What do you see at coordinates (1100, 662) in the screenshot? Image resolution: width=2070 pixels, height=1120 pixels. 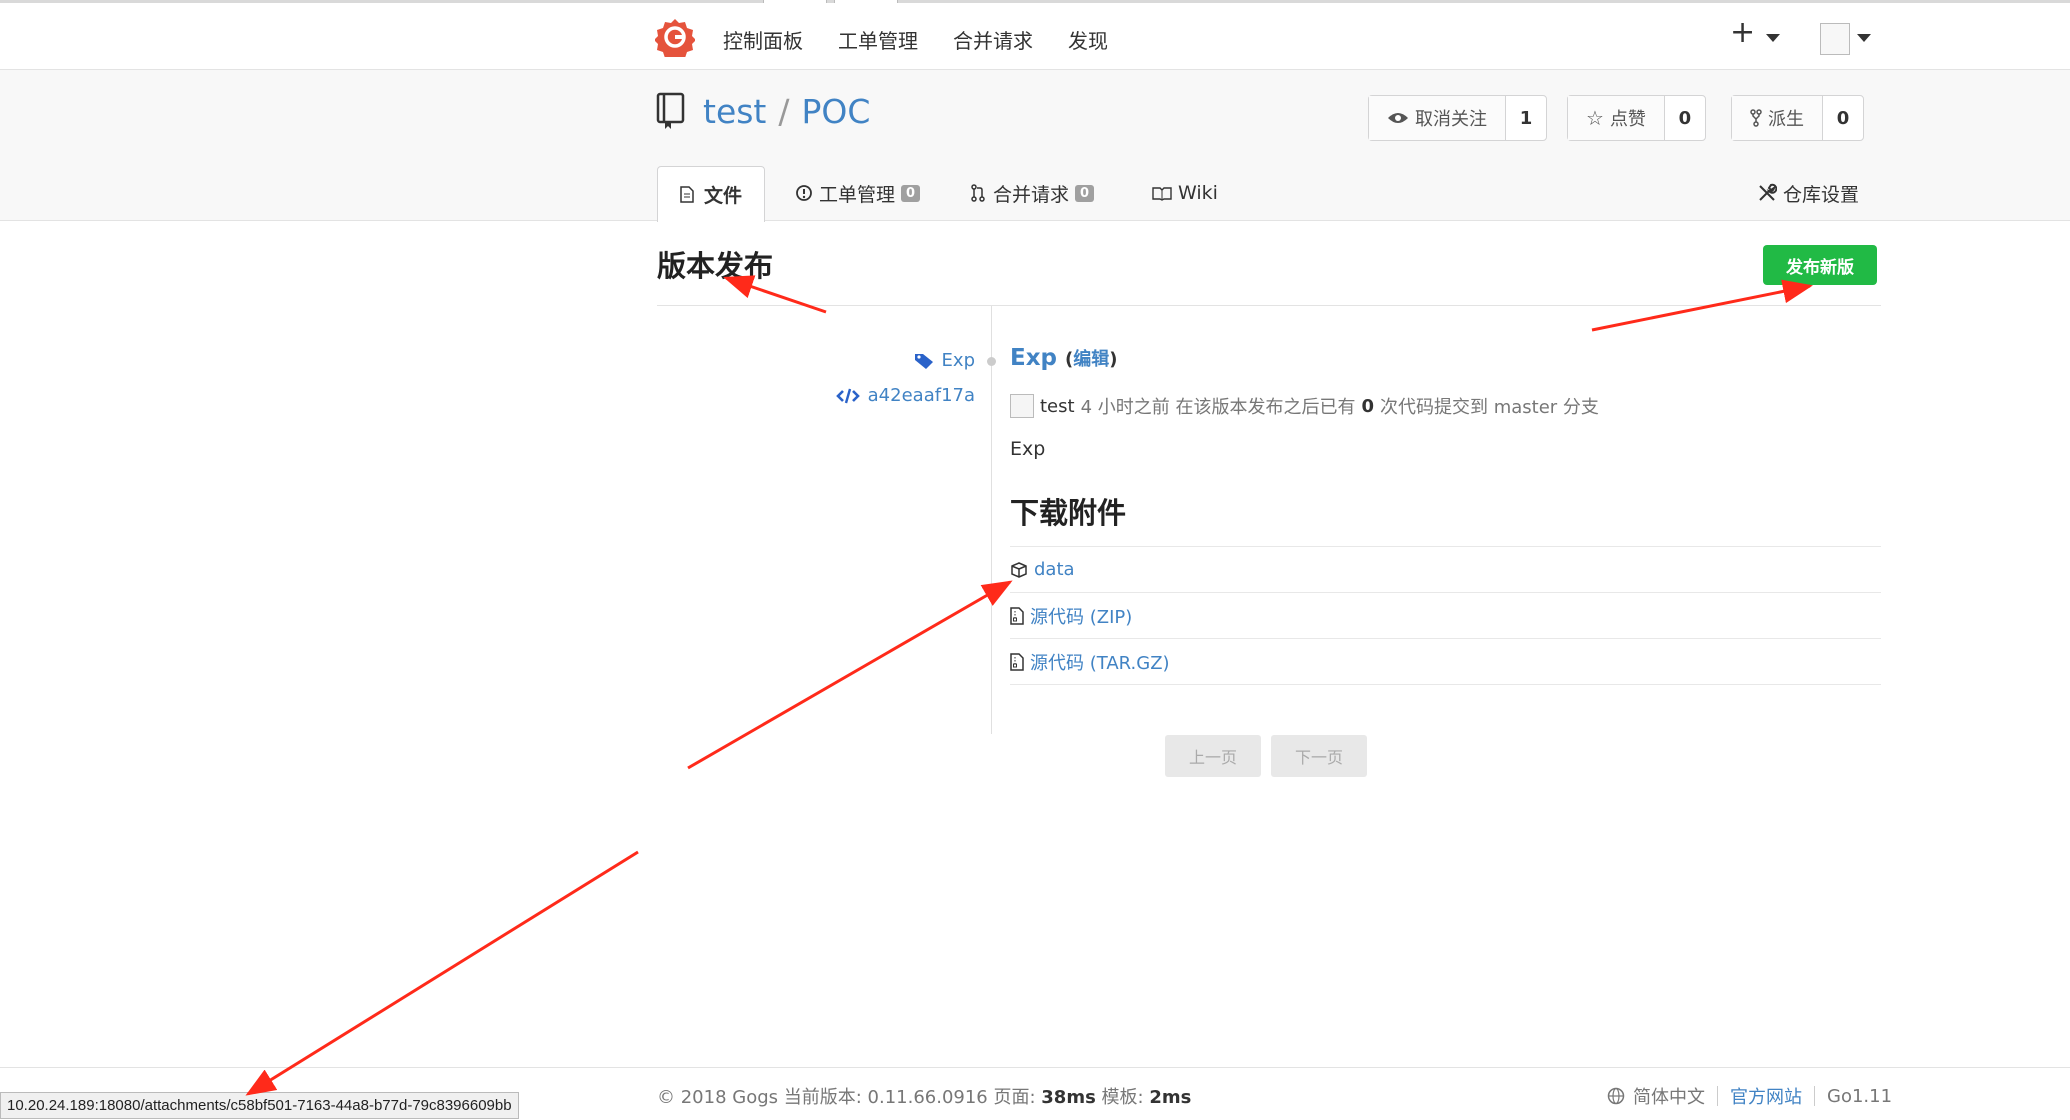 I see `download-item-label: 源代码 (TAR.GZ)` at bounding box center [1100, 662].